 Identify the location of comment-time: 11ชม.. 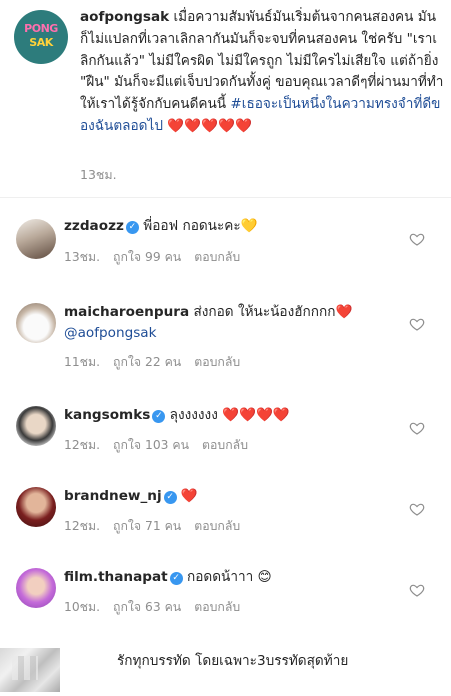
(82, 362).